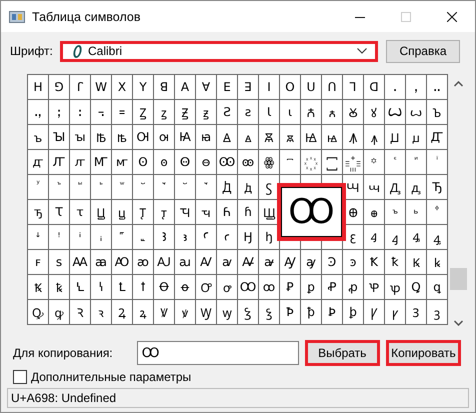  What do you see at coordinates (38, 212) in the screenshot?
I see `character-cell: ꚋ` at bounding box center [38, 212].